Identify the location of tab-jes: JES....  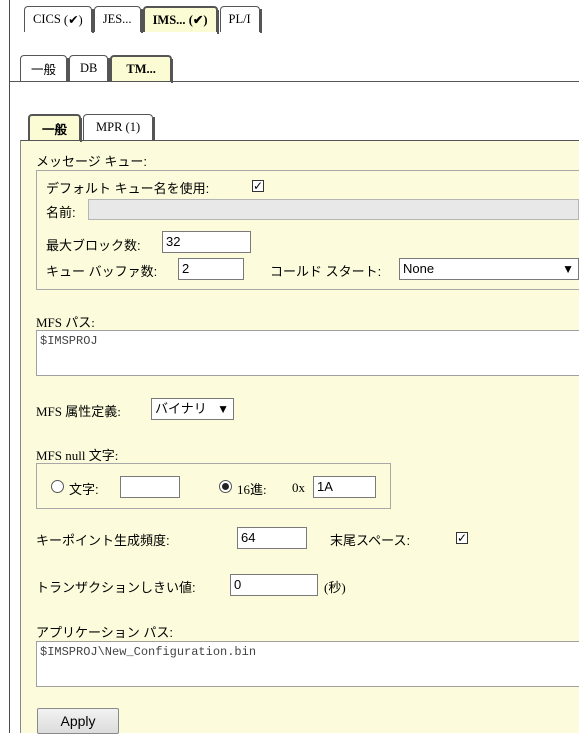
(118, 19).